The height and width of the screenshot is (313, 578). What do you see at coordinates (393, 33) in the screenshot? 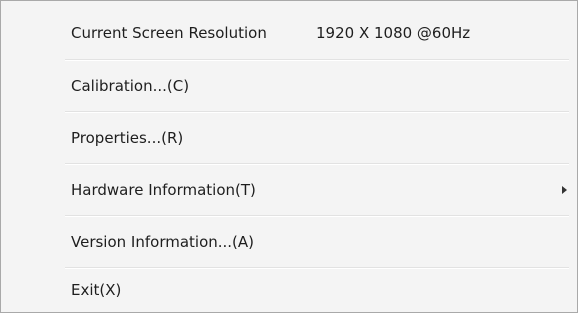
I see `screen-resolution-value: 1920 X 1080 @60Hz` at bounding box center [393, 33].